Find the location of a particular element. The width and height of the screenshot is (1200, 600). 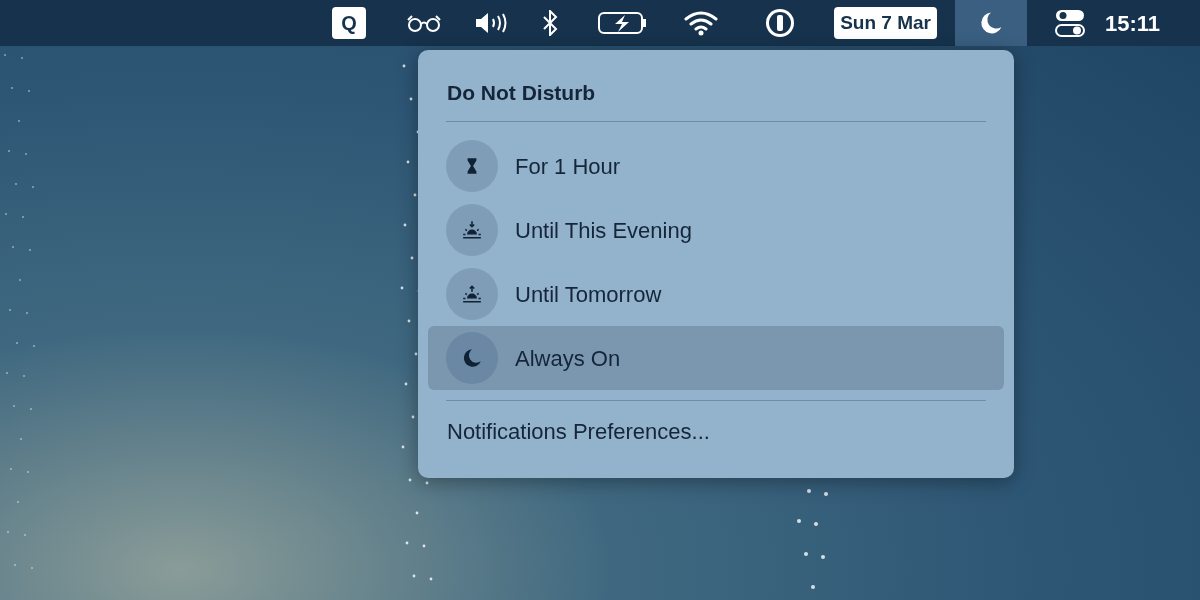

bluetooth-icon is located at coordinates (550, 23).